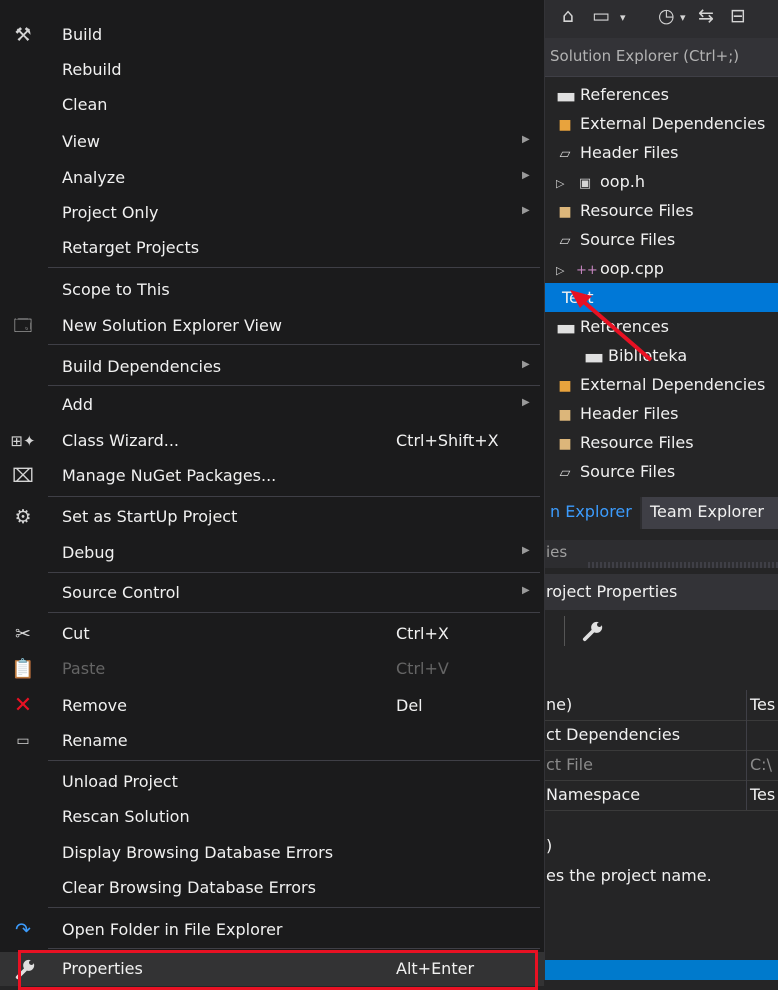 The height and width of the screenshot is (990, 778). What do you see at coordinates (636, 355) in the screenshot?
I see `tree-node: ■■ Biblioteka` at bounding box center [636, 355].